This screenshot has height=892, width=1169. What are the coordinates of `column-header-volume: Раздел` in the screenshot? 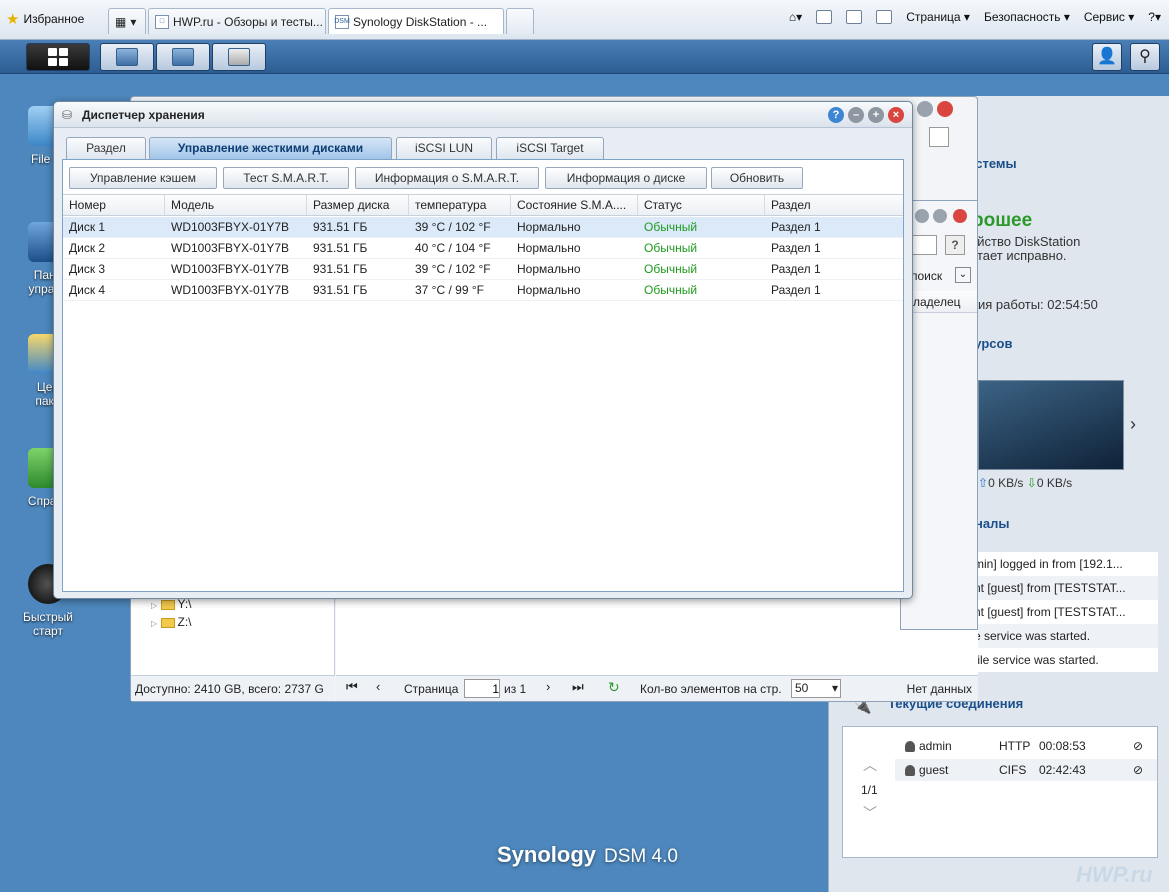 It's located at (834, 205).